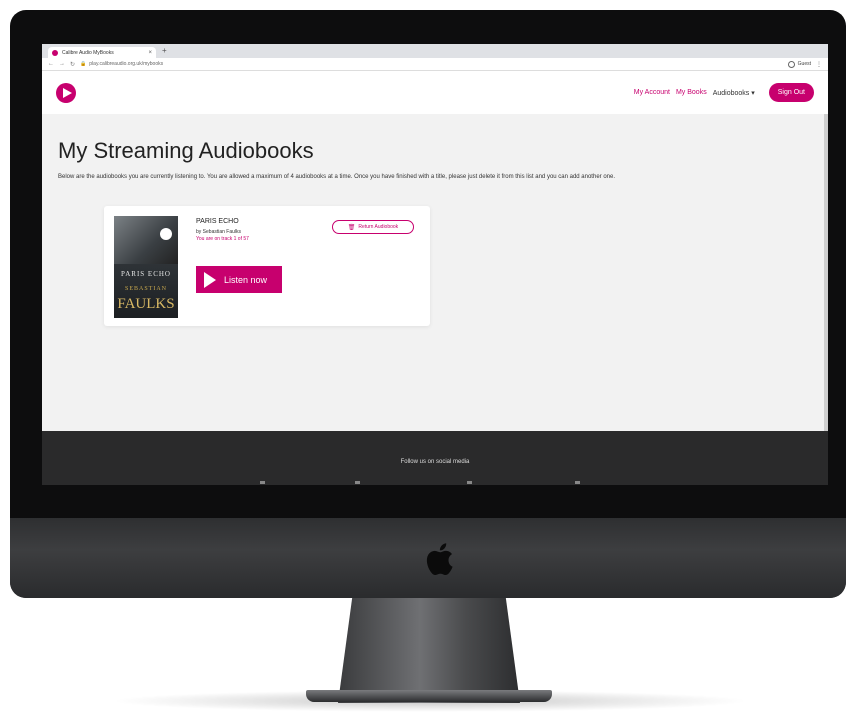  I want to click on listen-now-button: Listen now, so click(239, 279).